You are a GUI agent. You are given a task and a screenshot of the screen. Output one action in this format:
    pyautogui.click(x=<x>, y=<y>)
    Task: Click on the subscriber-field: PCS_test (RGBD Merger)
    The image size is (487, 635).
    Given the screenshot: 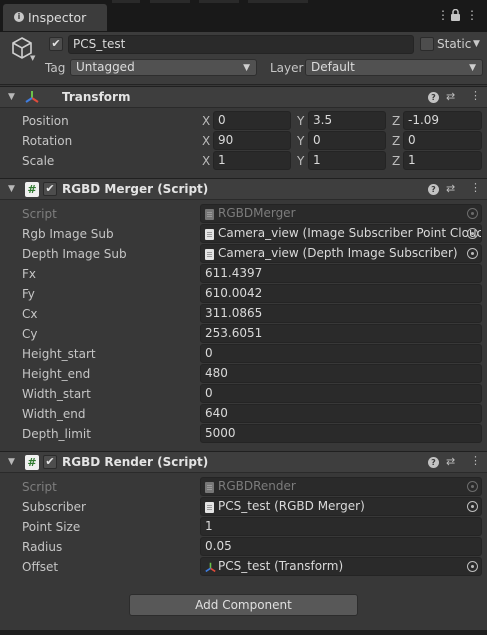 What is the action you would take?
    pyautogui.click(x=341, y=506)
    